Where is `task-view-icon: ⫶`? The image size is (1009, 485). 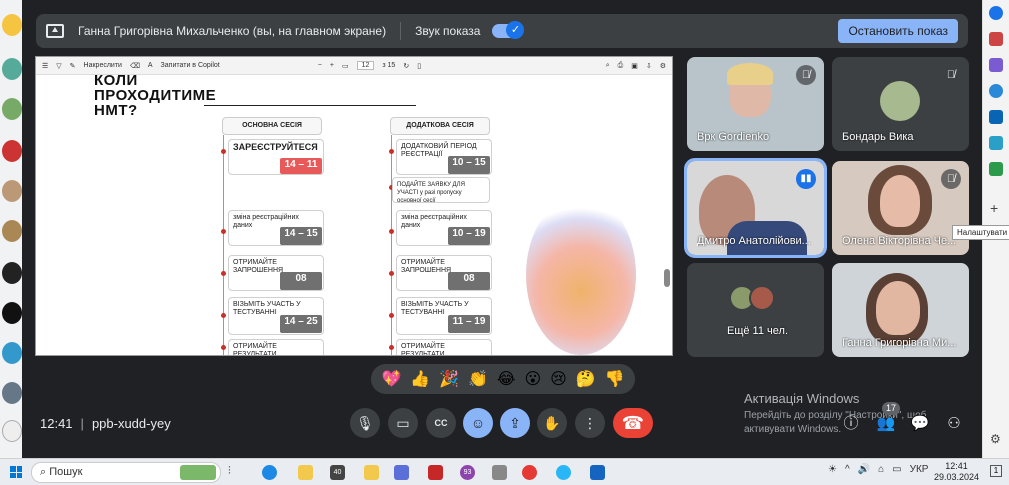 task-view-icon: ⫶ is located at coordinates (235, 472).